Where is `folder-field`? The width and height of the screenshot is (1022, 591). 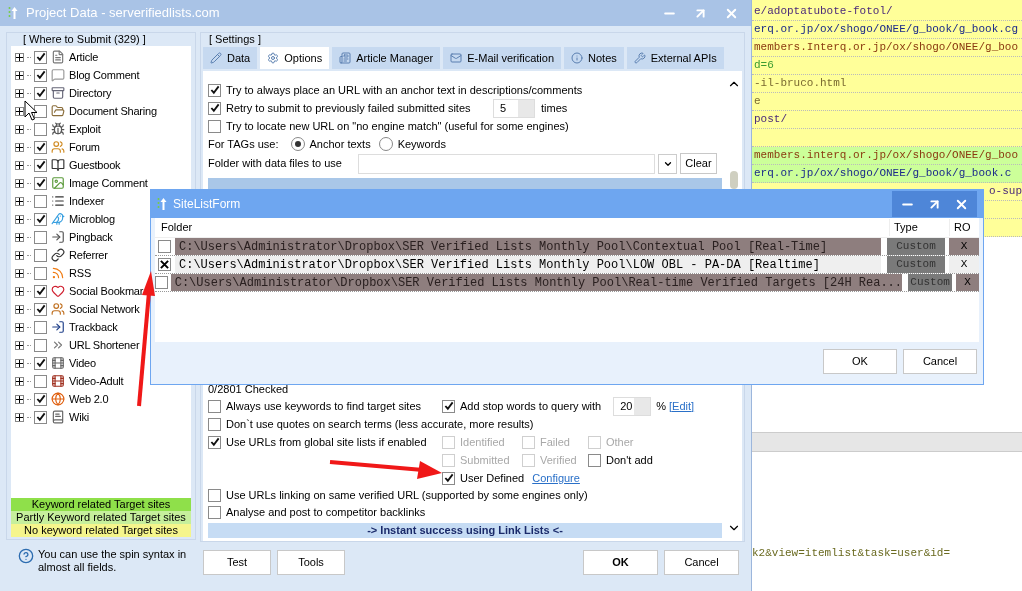 folder-field is located at coordinates (506, 163).